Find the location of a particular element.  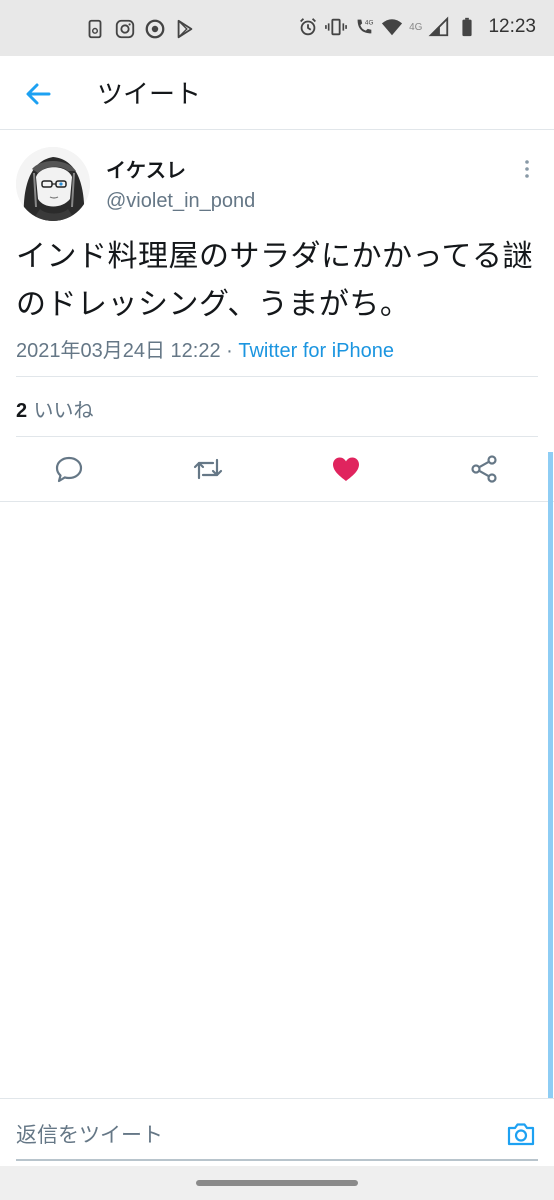

battery-icon is located at coordinates (467, 27).